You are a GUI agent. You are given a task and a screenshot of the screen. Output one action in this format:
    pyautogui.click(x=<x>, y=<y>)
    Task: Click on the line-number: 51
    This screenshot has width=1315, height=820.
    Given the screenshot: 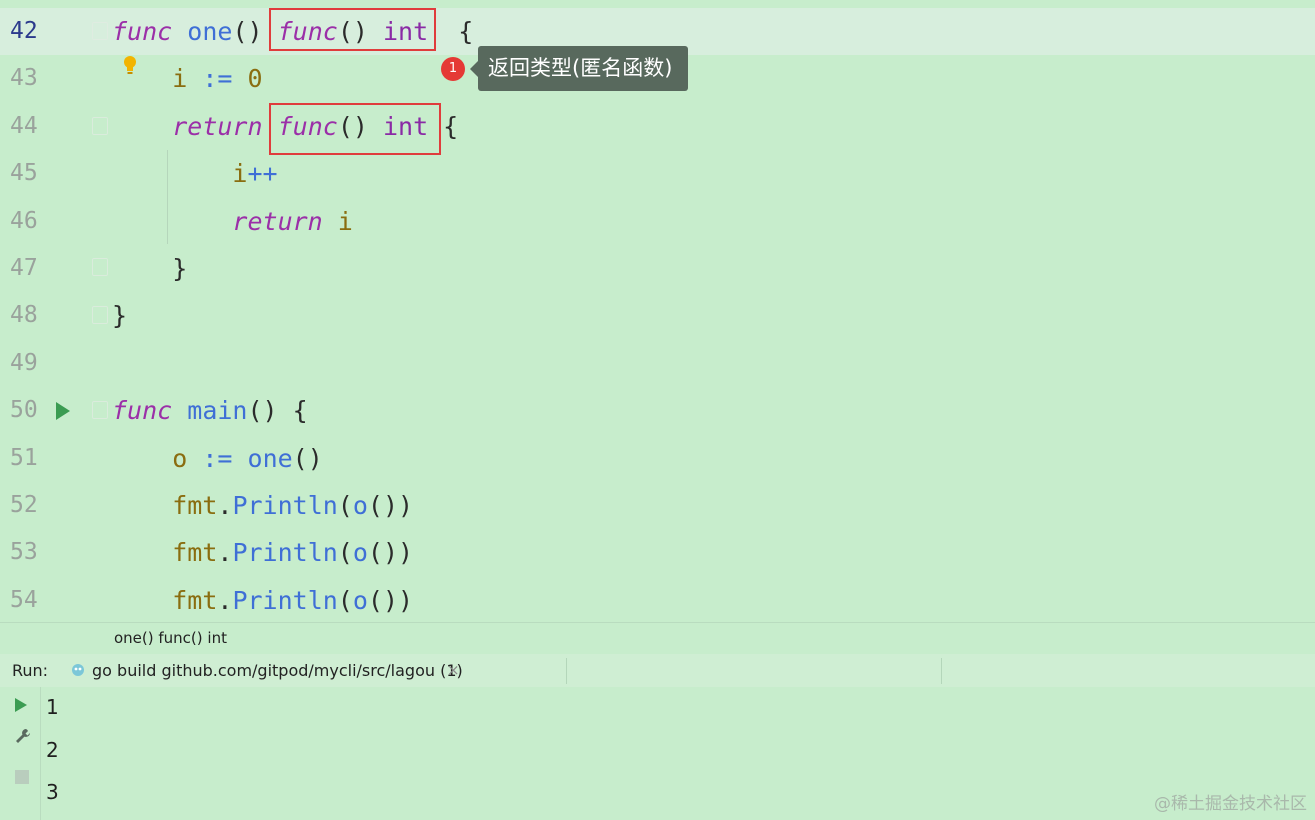 What is the action you would take?
    pyautogui.click(x=24, y=457)
    